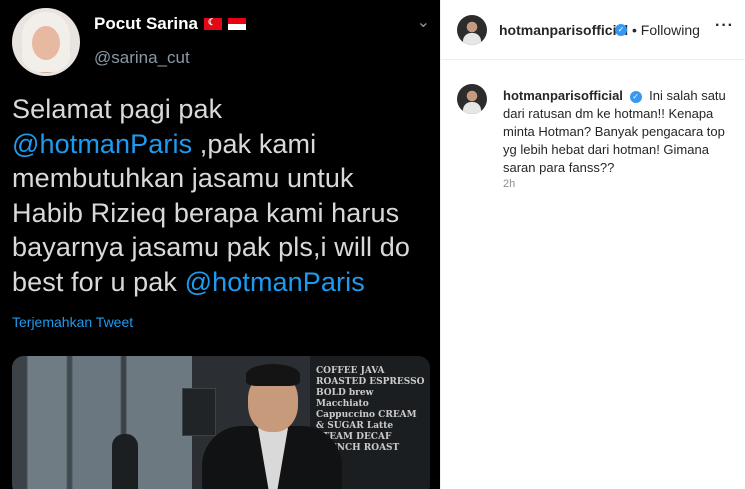 The height and width of the screenshot is (489, 745). Describe the element at coordinates (509, 184) in the screenshot. I see `post-timestamp: 2h` at that location.